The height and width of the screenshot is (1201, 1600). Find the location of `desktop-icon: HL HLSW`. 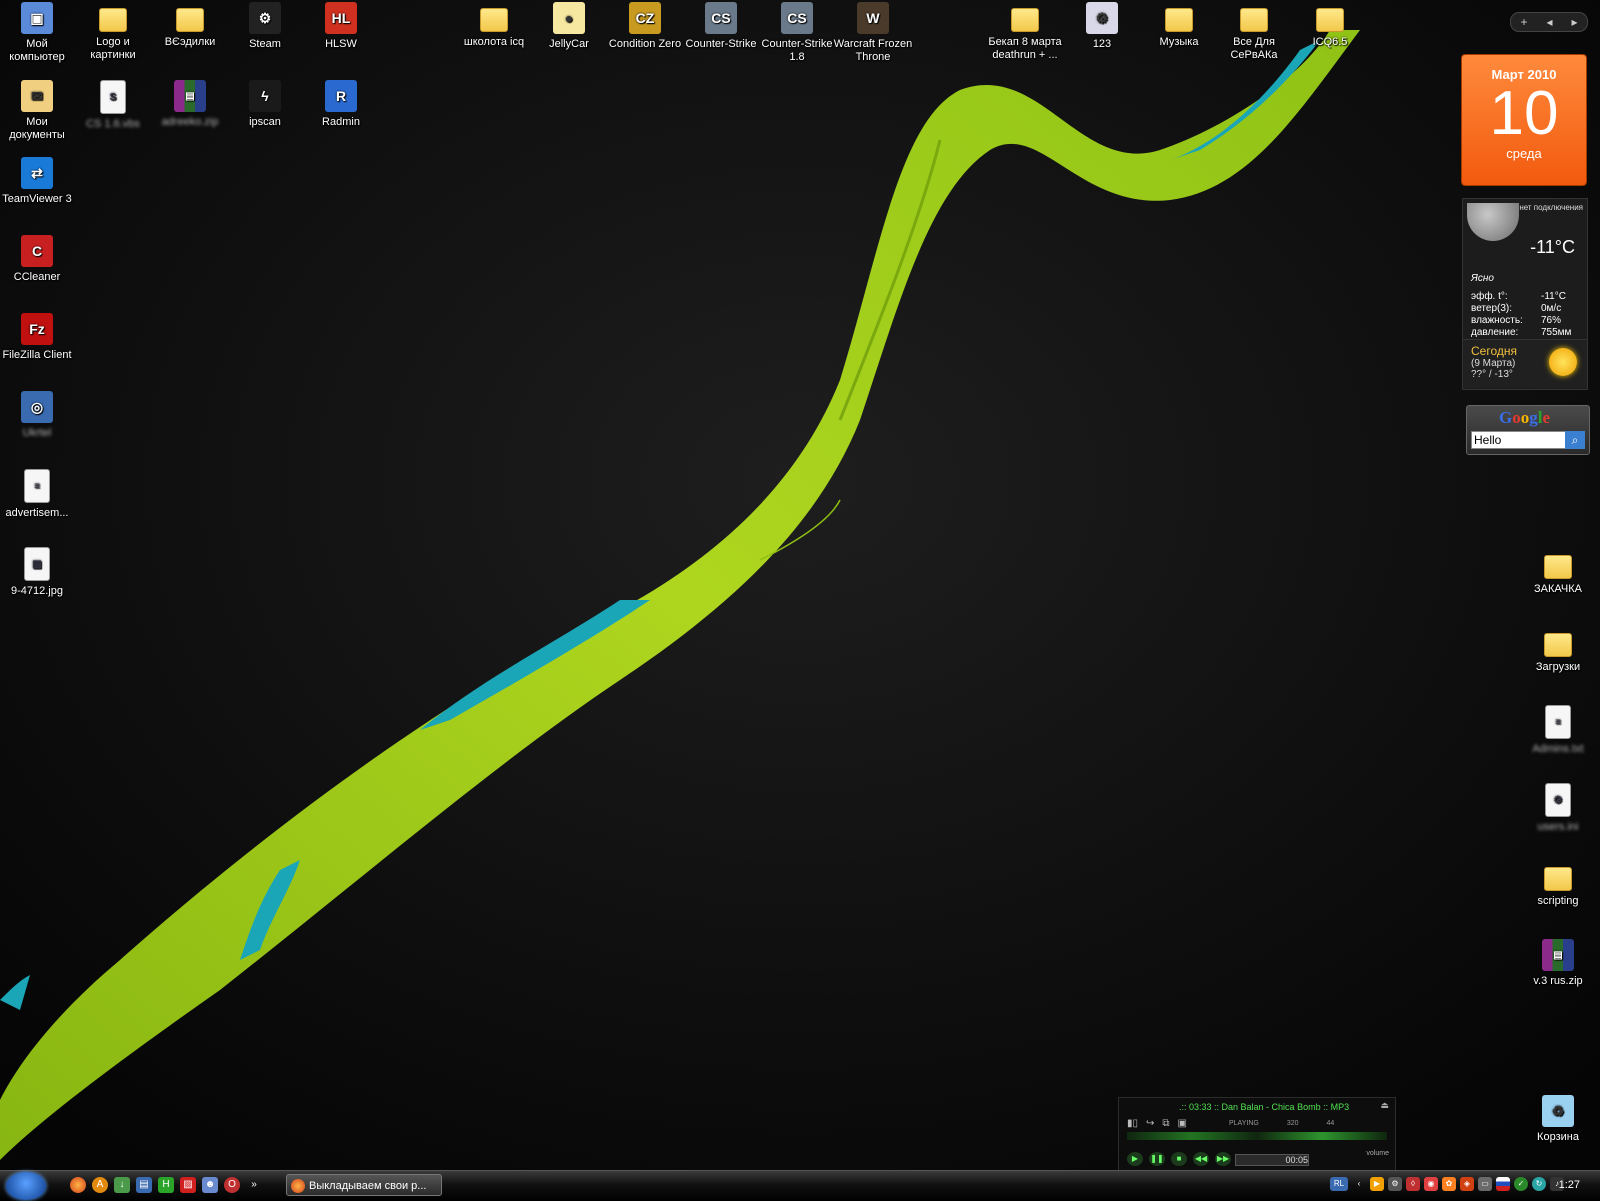

desktop-icon: HL HLSW is located at coordinates (341, 26).